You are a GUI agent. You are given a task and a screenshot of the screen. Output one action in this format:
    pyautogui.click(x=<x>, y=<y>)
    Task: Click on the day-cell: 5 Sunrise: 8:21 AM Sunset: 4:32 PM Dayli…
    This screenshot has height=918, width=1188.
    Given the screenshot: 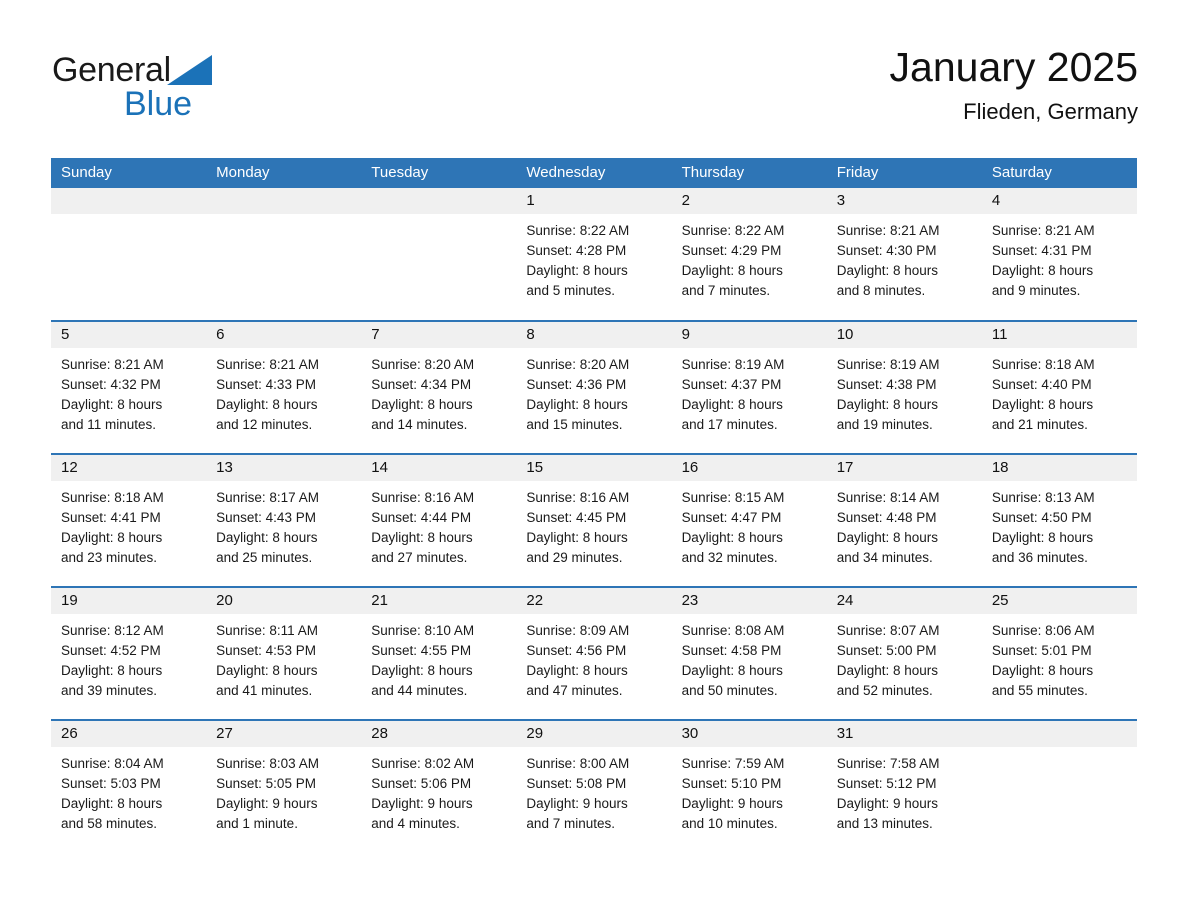 What is the action you would take?
    pyautogui.click(x=129, y=387)
    